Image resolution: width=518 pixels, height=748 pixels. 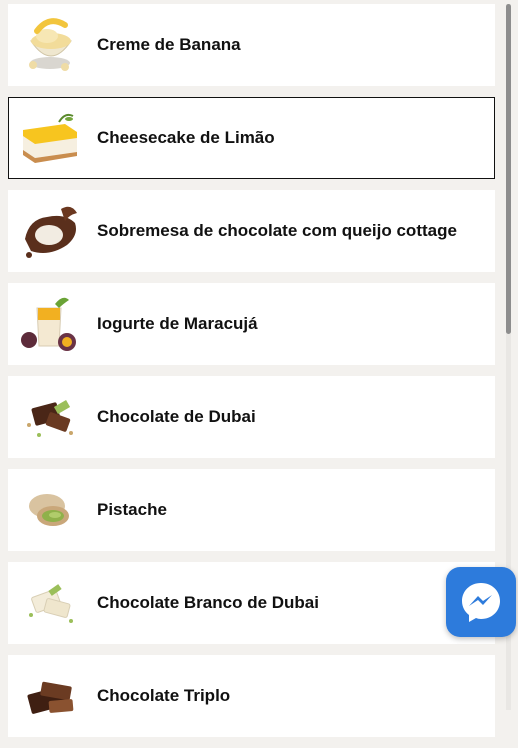 What do you see at coordinates (50, 44) in the screenshot?
I see `banana-cream-icon` at bounding box center [50, 44].